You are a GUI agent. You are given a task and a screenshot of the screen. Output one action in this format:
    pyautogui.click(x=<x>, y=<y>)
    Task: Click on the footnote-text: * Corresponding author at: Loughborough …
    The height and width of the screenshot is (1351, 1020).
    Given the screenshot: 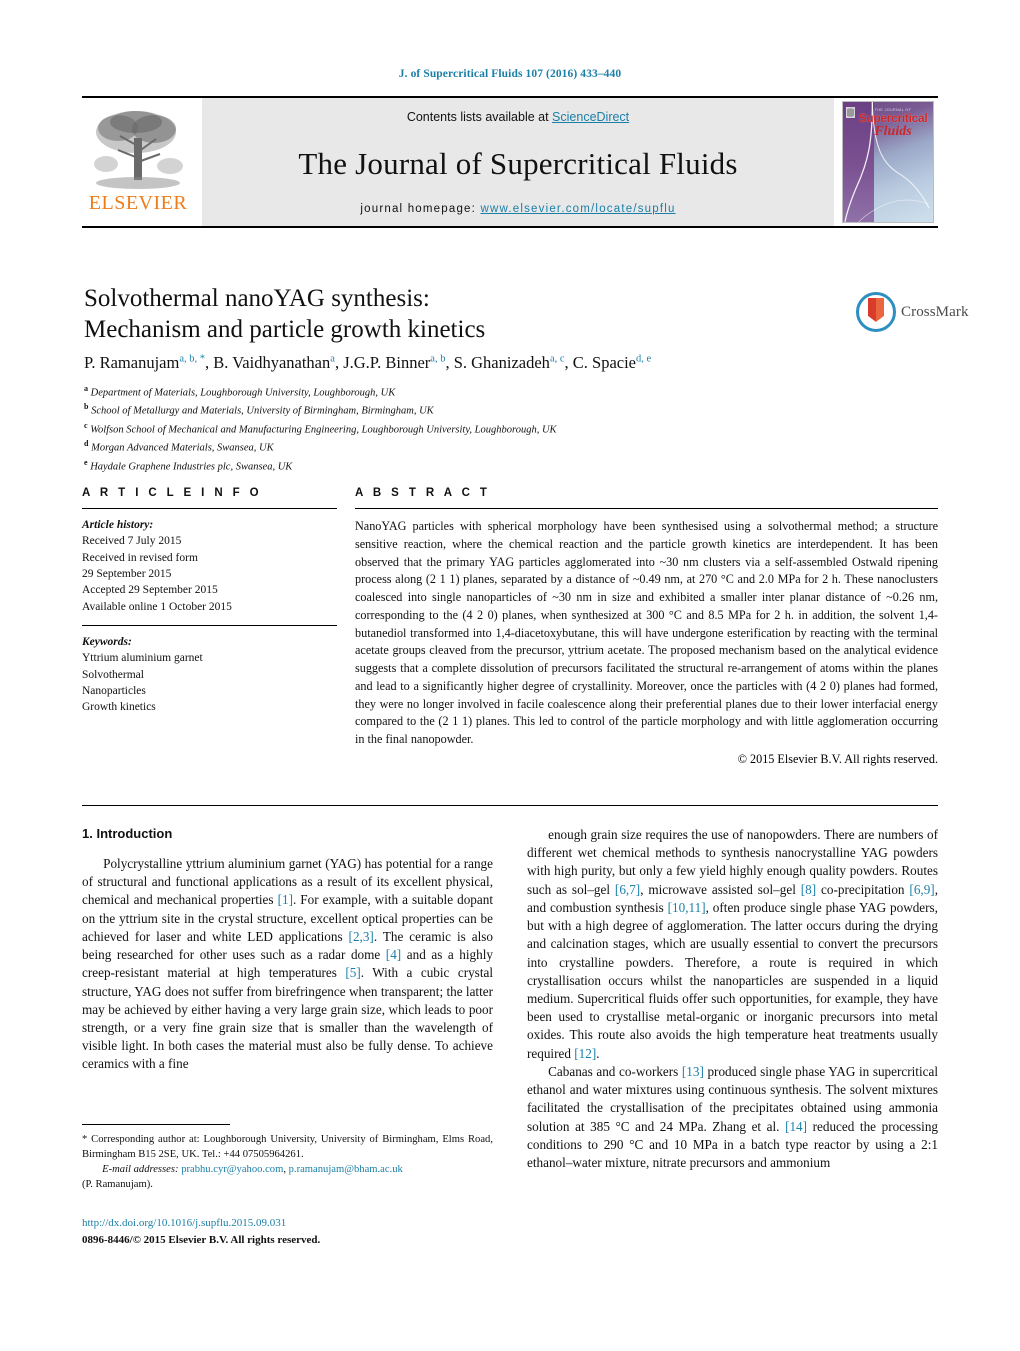 What is the action you would take?
    pyautogui.click(x=287, y=1162)
    